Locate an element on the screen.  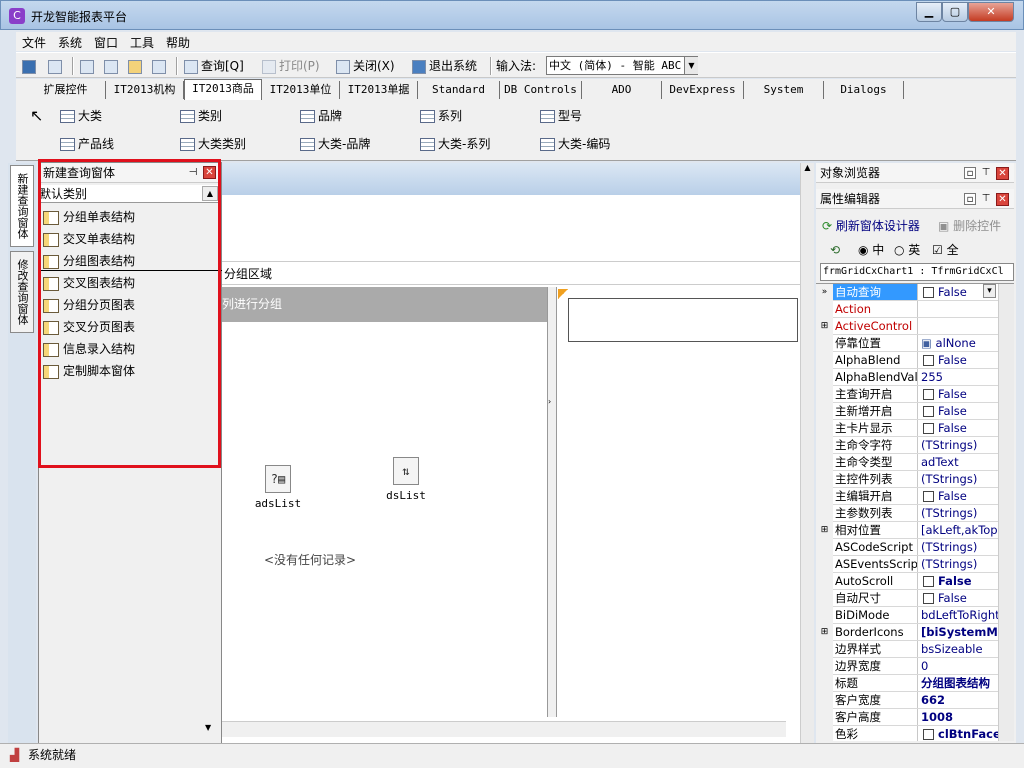
property-row: 客户高度 1008 is located at coordinates (907, 717).